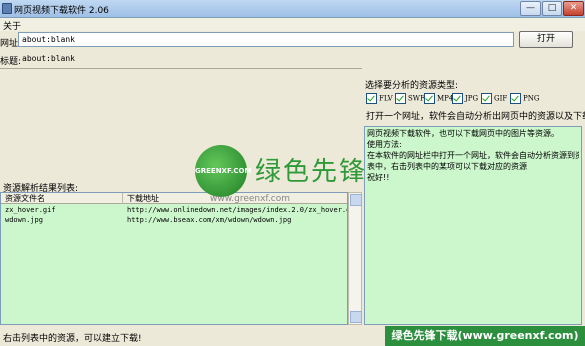  What do you see at coordinates (379, 99) in the screenshot?
I see `checkbox-flv: FLV` at bounding box center [379, 99].